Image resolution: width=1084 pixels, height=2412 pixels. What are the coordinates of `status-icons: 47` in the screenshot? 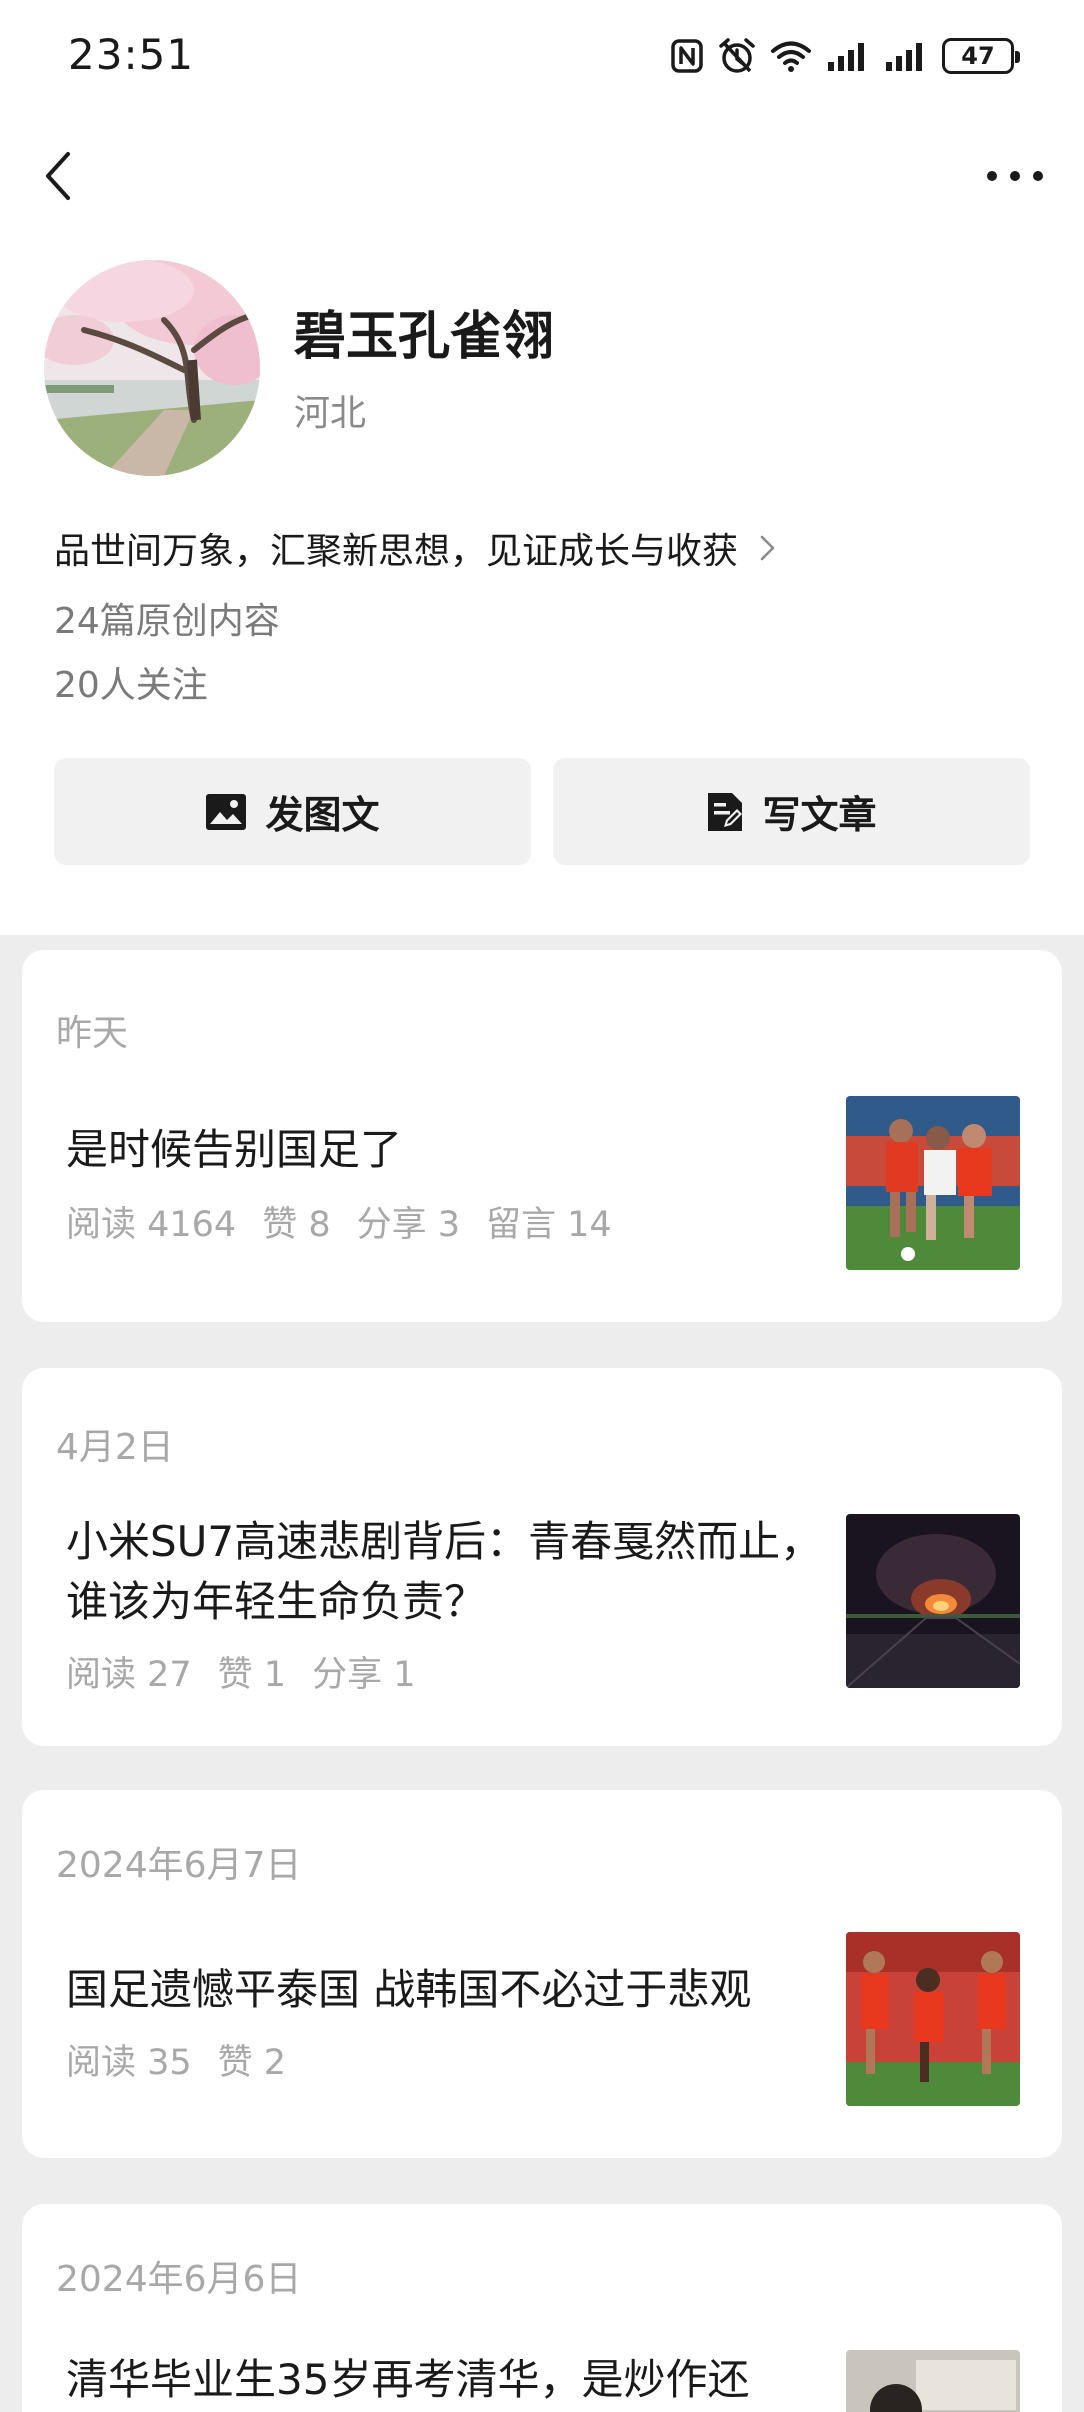 It's located at (845, 56).